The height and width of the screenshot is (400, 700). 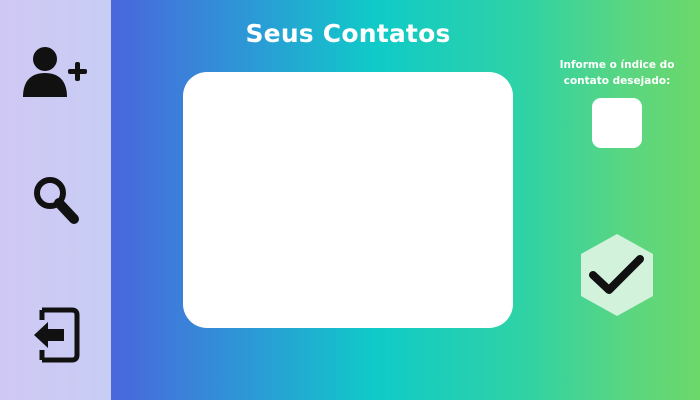 I want to click on user-plus-icon, so click(x=54, y=72).